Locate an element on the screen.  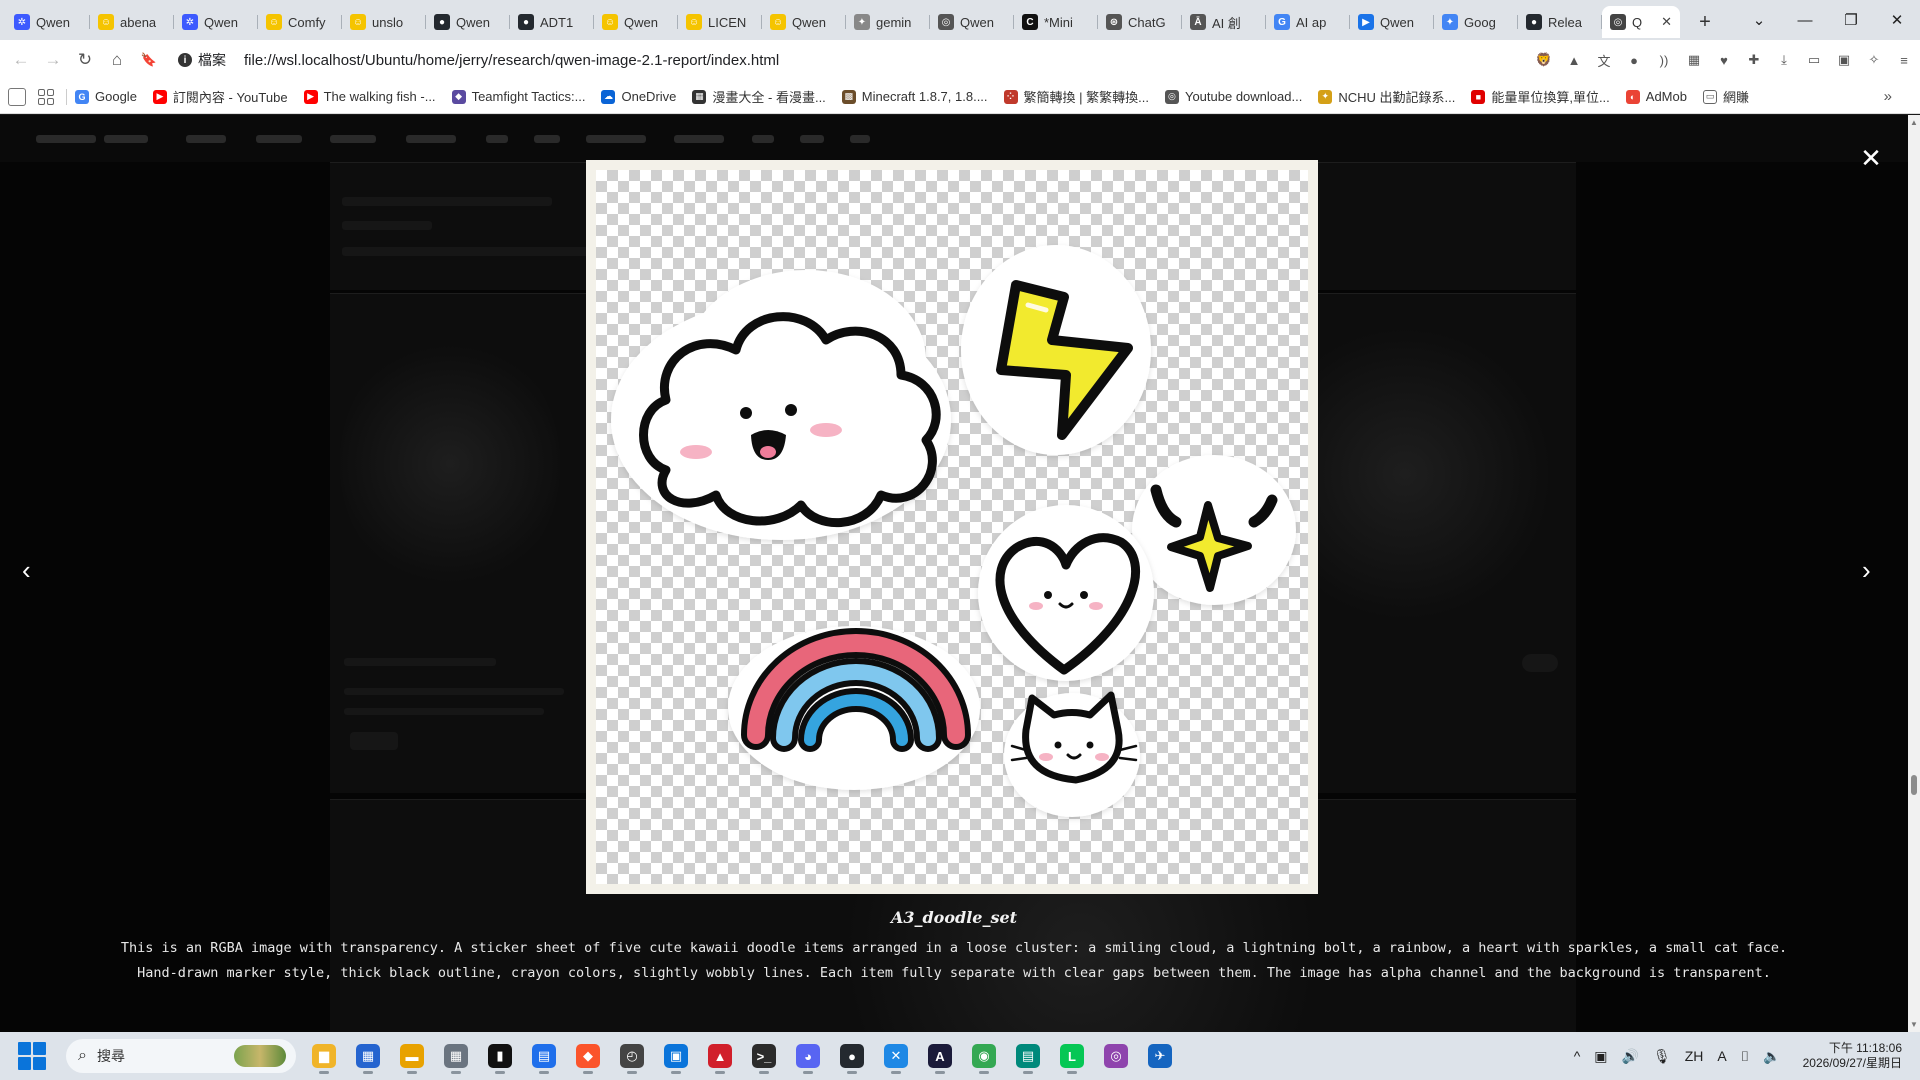
close-tab-icon: ✕ is located at coordinates (1666, 22).